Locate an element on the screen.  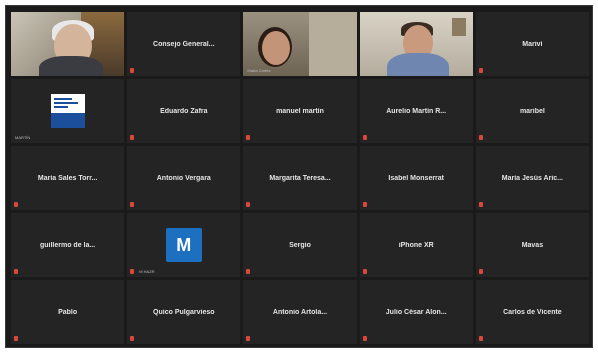
video-tile-18: Sergio is located at coordinates (300, 245).